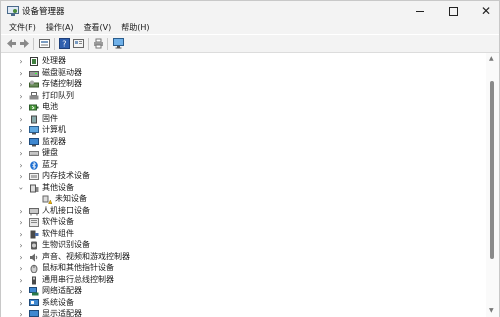  I want to click on maximize-button, so click(453, 11).